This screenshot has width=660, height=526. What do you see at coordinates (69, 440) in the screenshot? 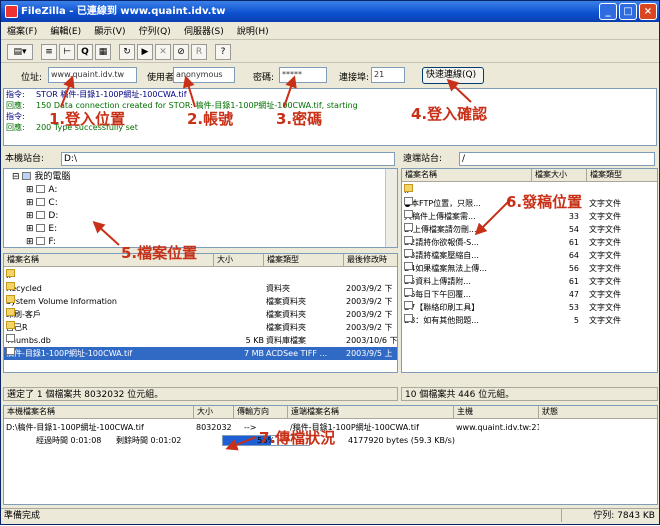
I see `elapsed-time: 經過時間 0:01:08` at bounding box center [69, 440].